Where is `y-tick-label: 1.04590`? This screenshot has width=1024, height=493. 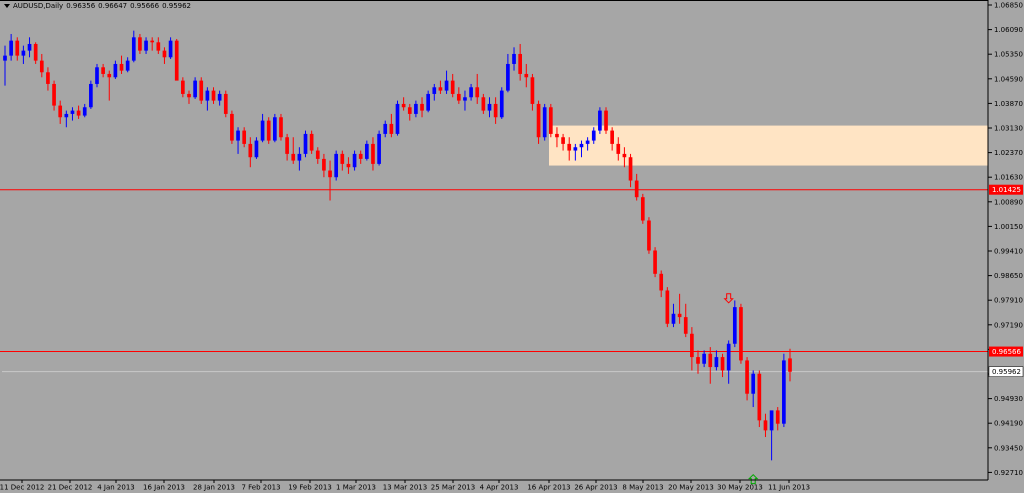
y-tick-label: 1.04590 is located at coordinates (1008, 79).